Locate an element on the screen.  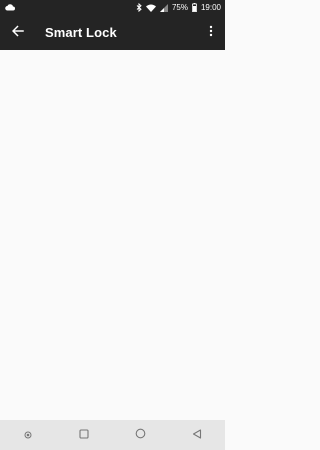
status-bar: 75% 19:00 is located at coordinates (112, 7).